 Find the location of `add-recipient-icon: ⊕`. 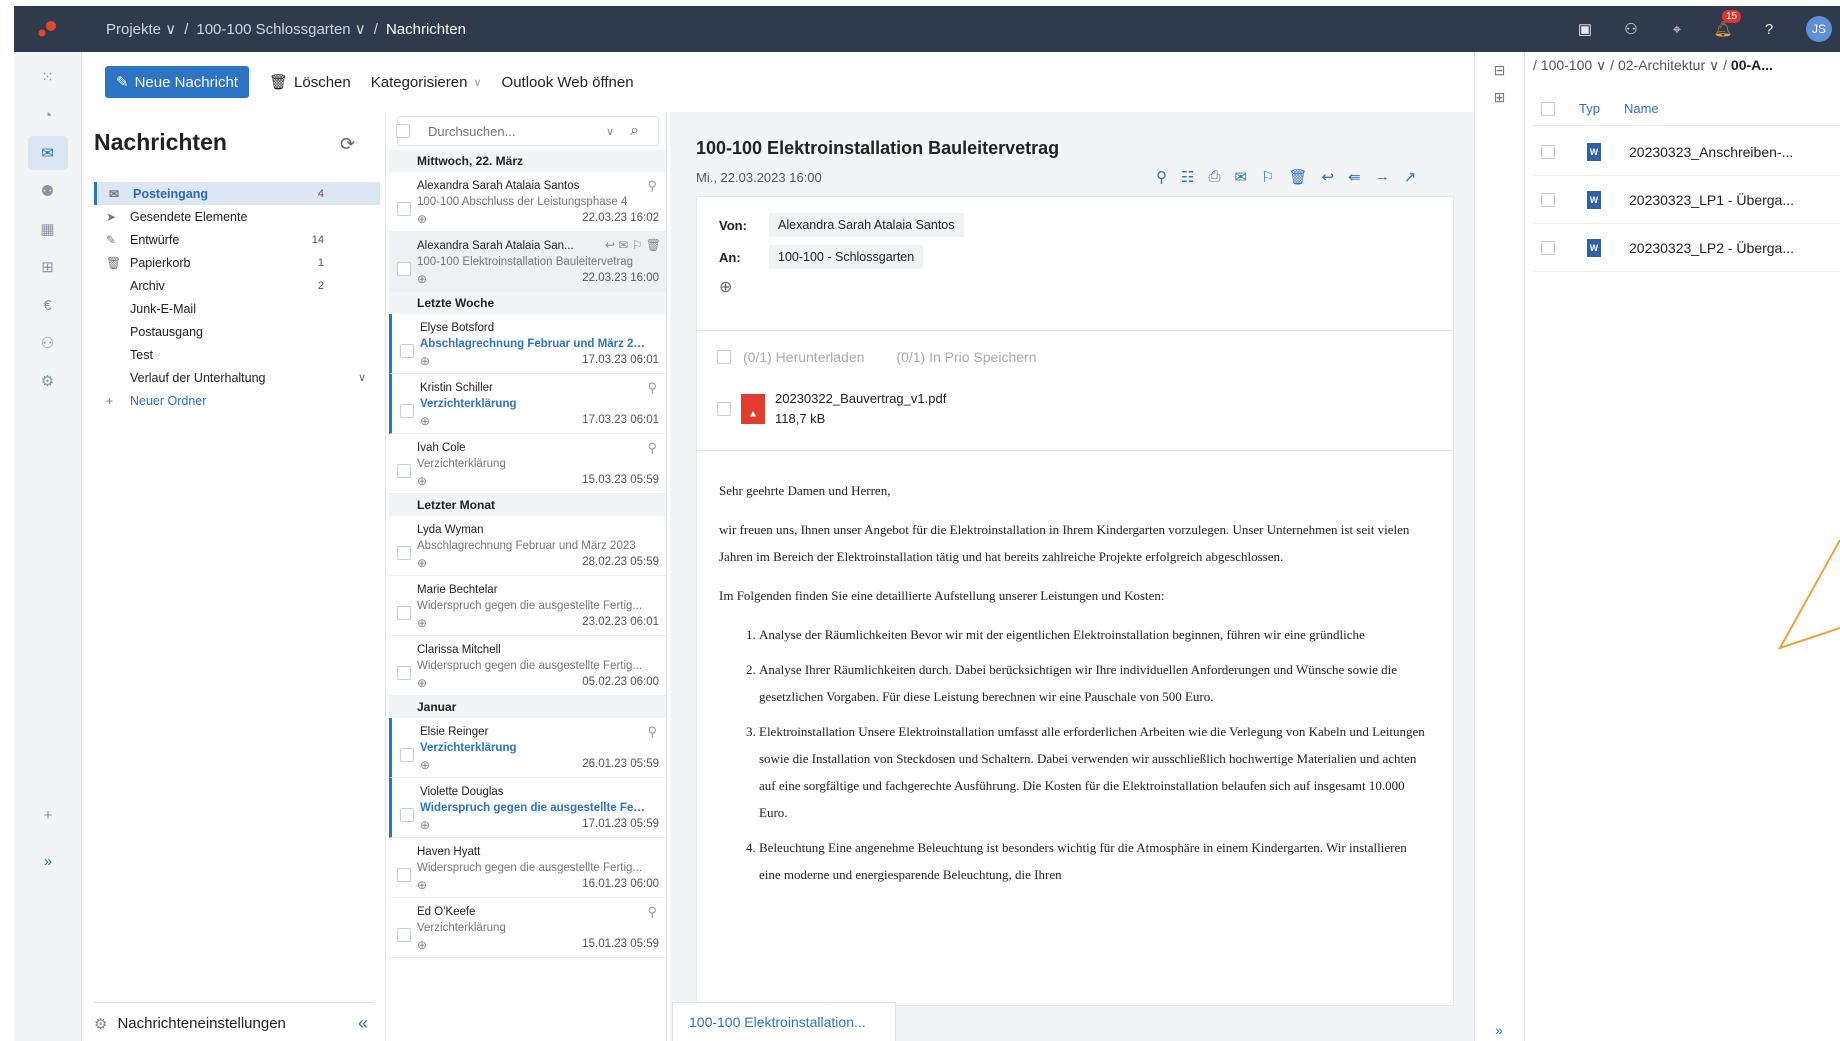

add-recipient-icon: ⊕ is located at coordinates (1075, 287).